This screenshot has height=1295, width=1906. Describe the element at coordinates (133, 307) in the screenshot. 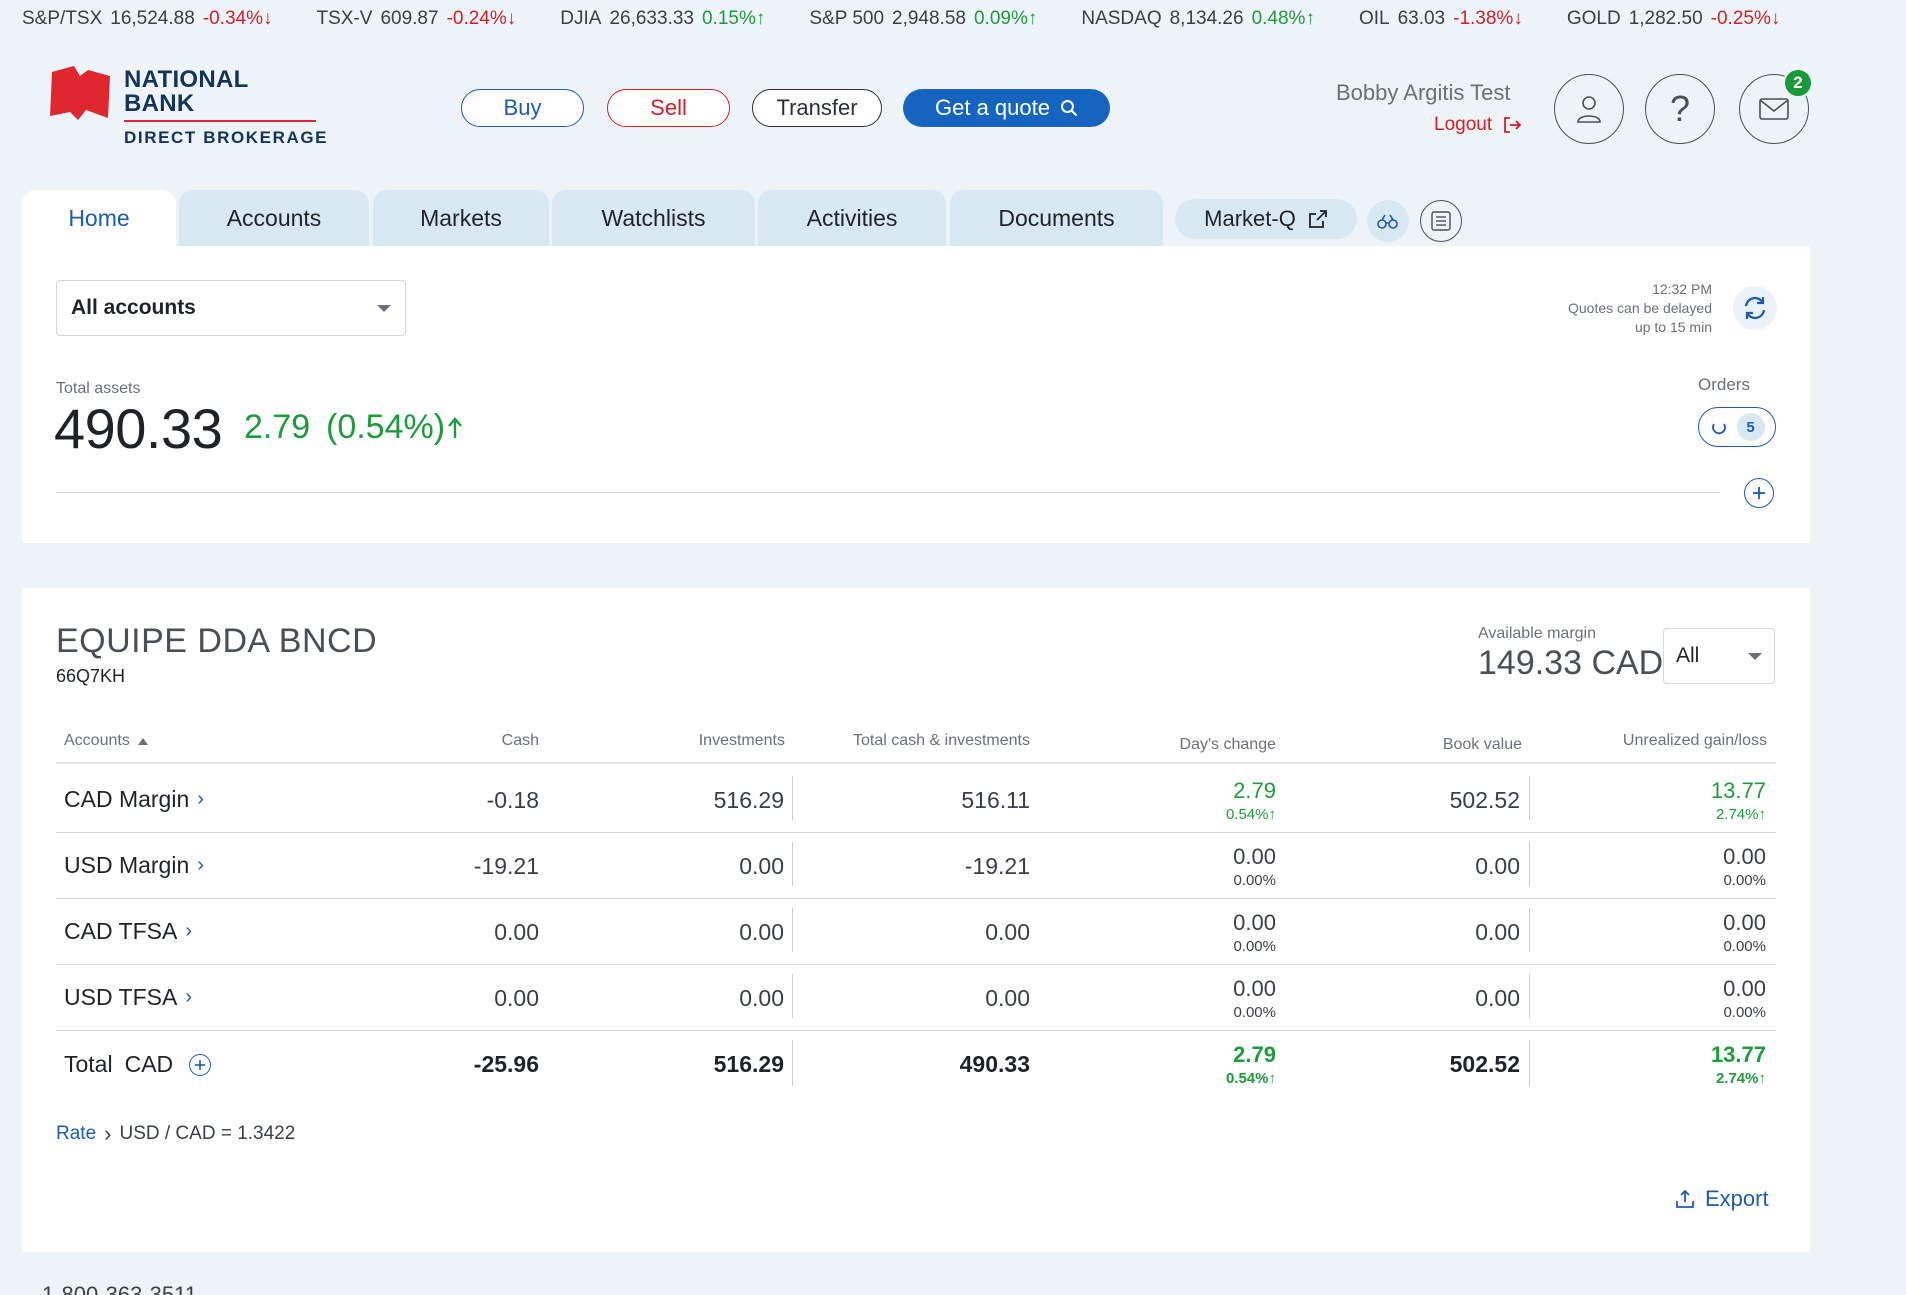

I see `account-select-value: All accounts` at that location.